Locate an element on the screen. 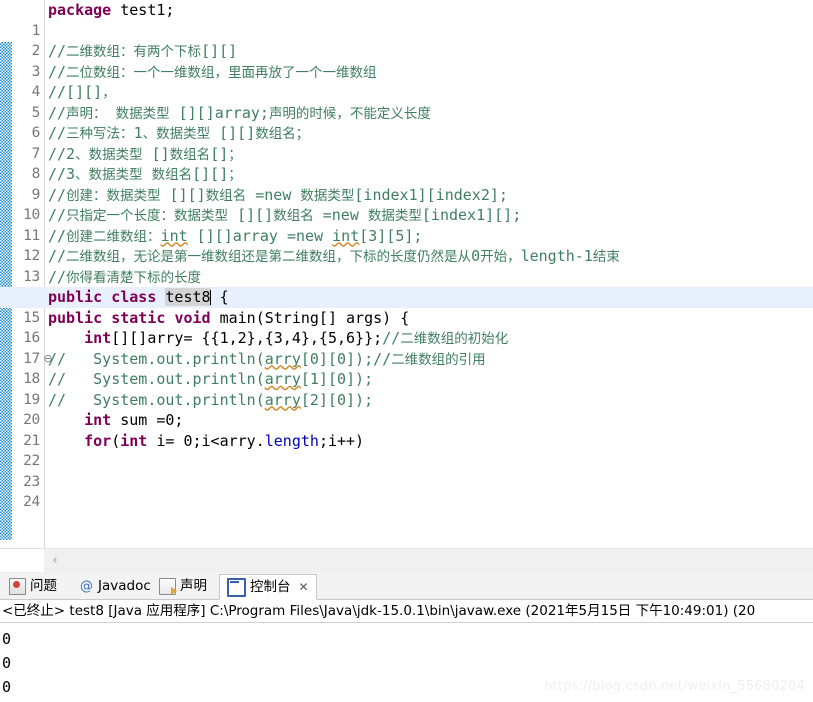 This screenshot has width=813, height=702. code-line: 24 is located at coordinates (406, 491).